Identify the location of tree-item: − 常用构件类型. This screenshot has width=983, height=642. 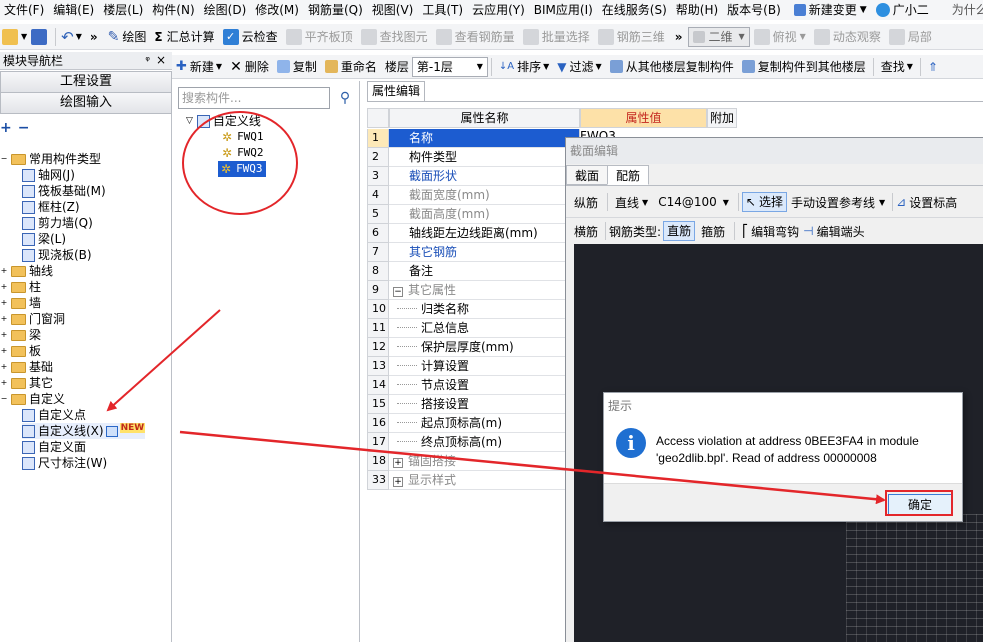
(50, 159).